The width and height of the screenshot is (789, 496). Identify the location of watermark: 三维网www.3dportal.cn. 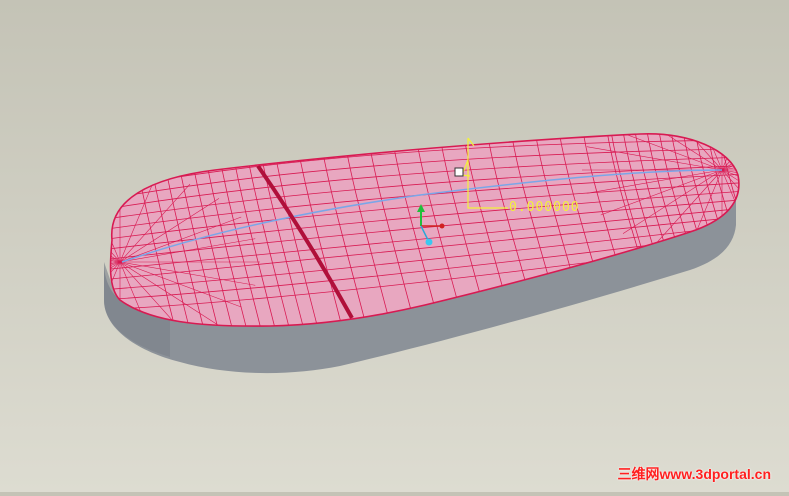
(694, 474).